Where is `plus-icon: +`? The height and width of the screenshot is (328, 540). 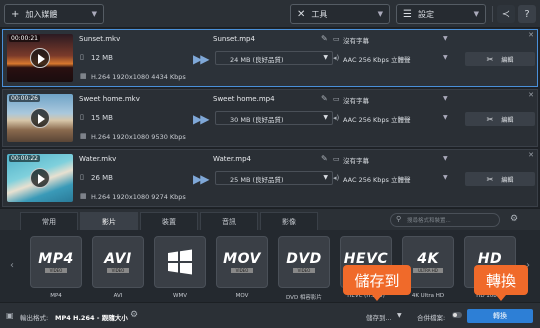
plus-icon: + is located at coordinates (15, 14).